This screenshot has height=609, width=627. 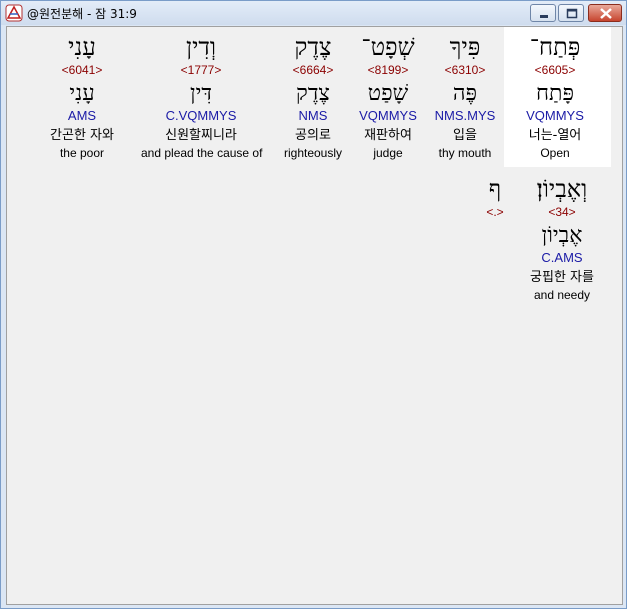 I want to click on strong-number-link: <1777>, so click(x=201, y=72).